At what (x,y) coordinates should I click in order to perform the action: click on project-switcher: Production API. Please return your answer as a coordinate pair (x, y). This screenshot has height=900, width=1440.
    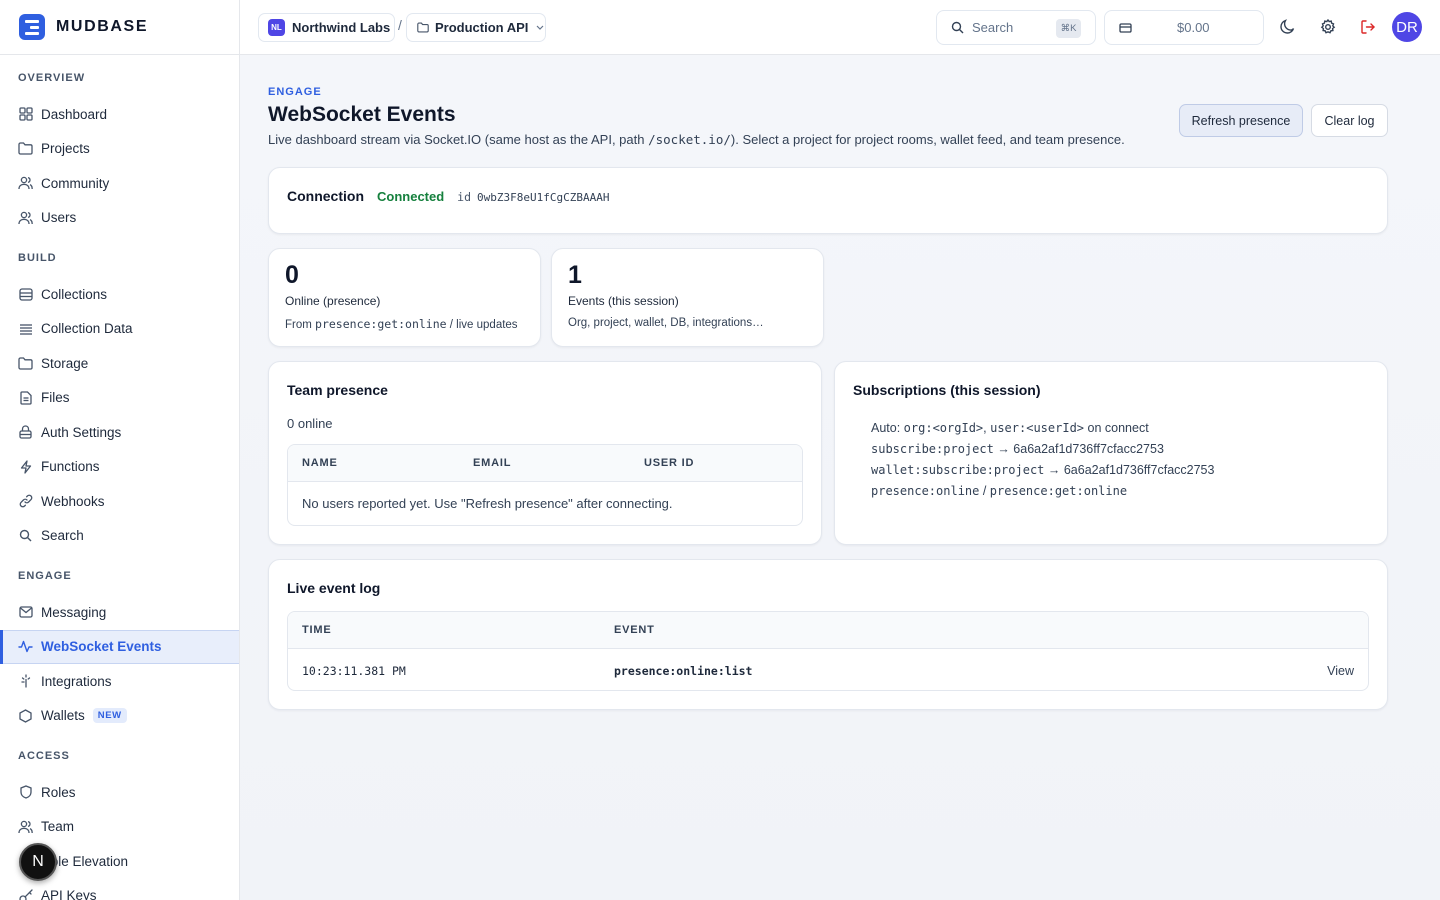
    Looking at the image, I should click on (476, 27).